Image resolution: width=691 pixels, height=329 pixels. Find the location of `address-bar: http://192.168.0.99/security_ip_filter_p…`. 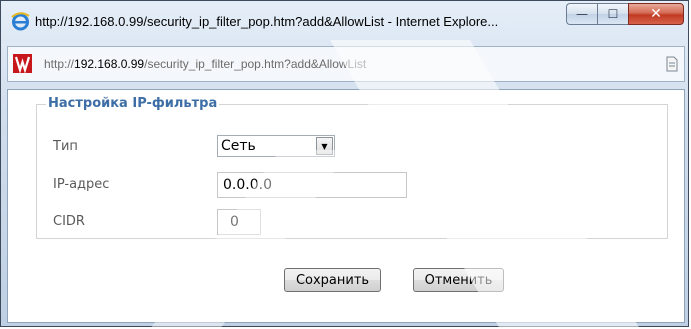

address-bar: http://192.168.0.99/security_ip_filter_p… is located at coordinates (346, 64).